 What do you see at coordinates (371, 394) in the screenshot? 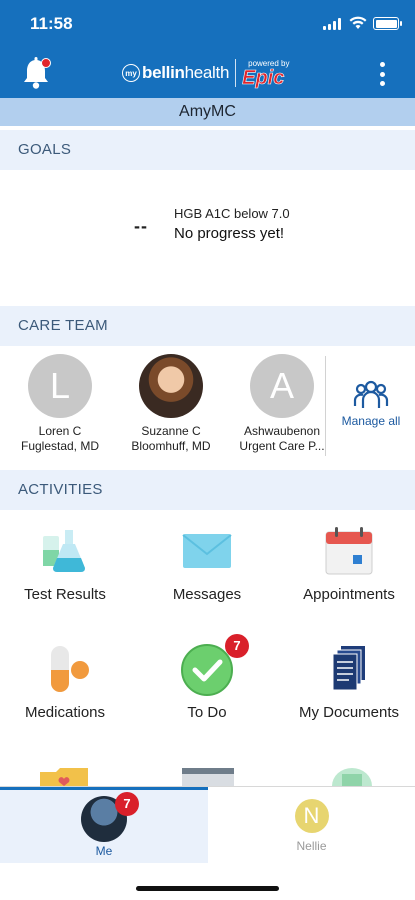
I see `people-group-icon` at bounding box center [371, 394].